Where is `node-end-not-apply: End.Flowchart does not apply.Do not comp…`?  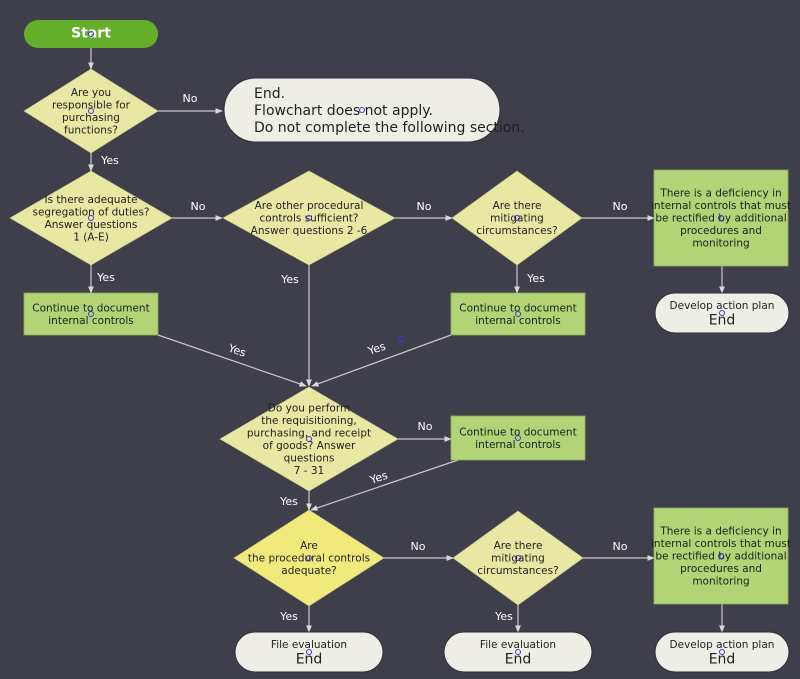 node-end-not-apply: End.Flowchart does not apply.Do not comp… is located at coordinates (374, 110).